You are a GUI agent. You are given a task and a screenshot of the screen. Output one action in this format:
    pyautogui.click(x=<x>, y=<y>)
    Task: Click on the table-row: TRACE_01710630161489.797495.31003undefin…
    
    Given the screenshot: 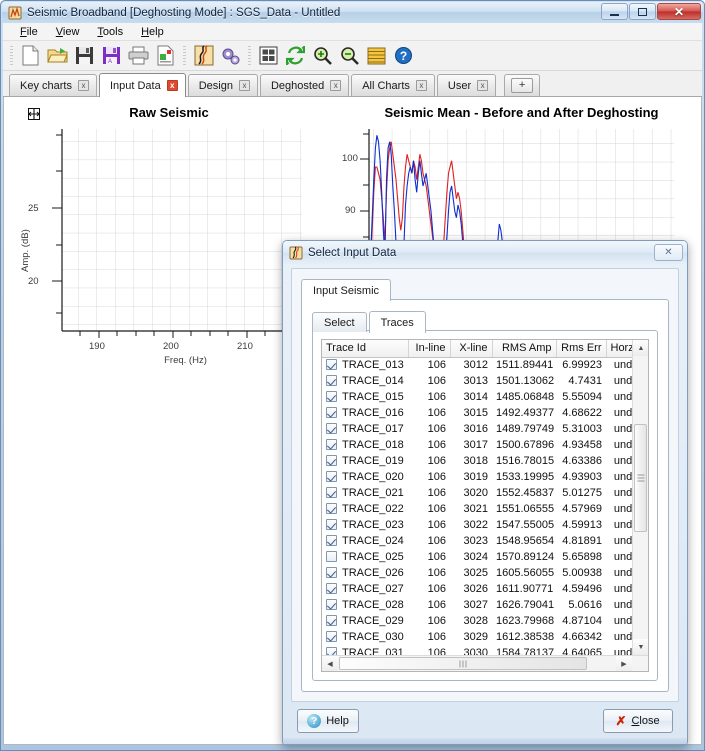 What is the action you would take?
    pyautogui.click(x=485, y=429)
    